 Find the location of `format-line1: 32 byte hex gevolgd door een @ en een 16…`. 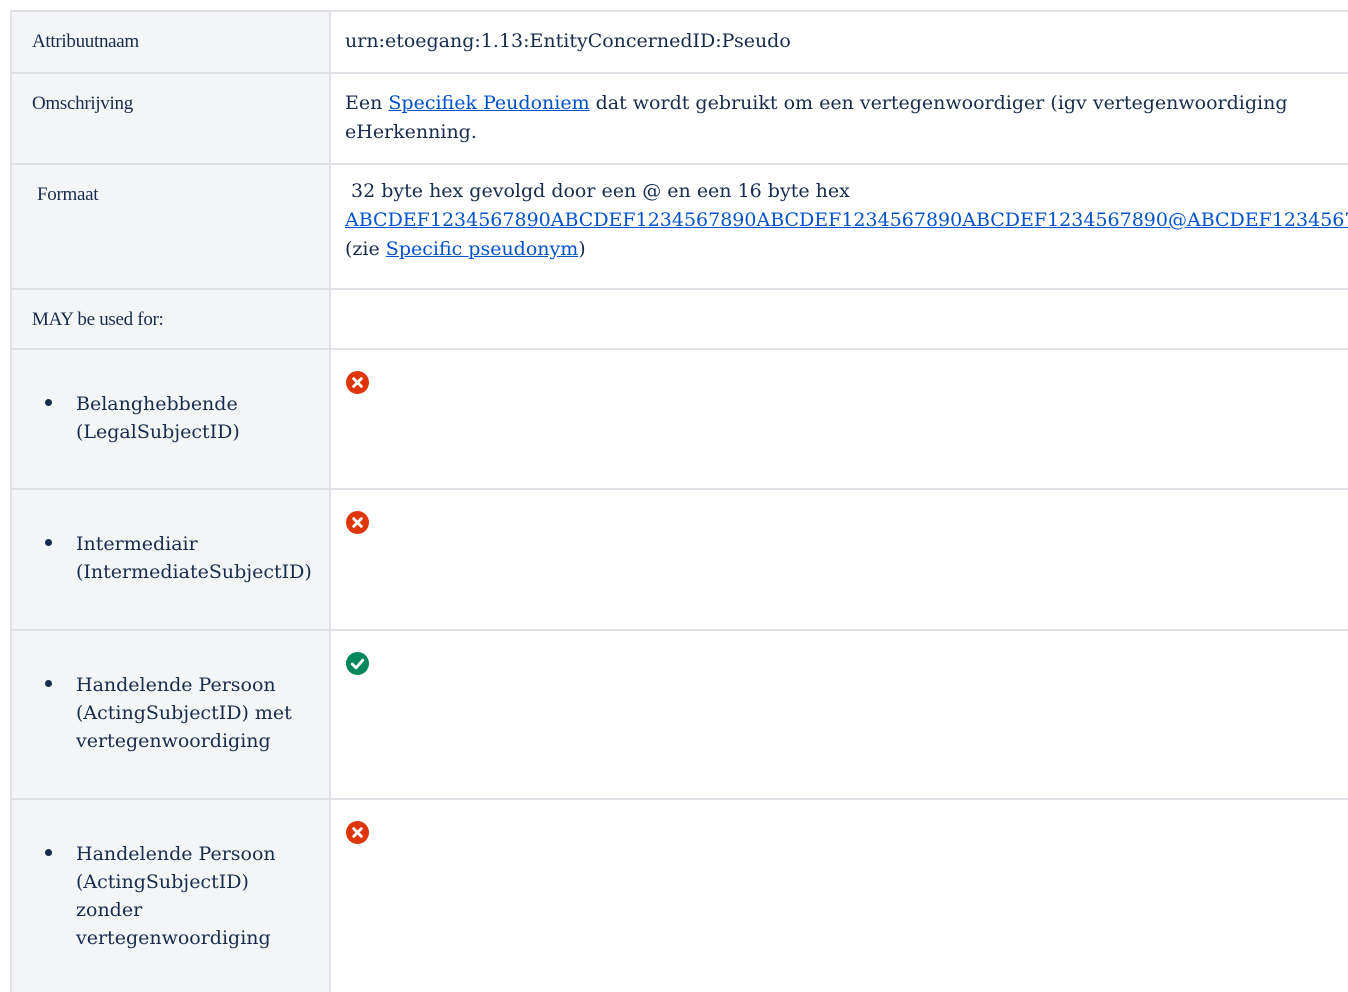

format-line1: 32 byte hex gevolgd door een @ en een 16… is located at coordinates (597, 191).